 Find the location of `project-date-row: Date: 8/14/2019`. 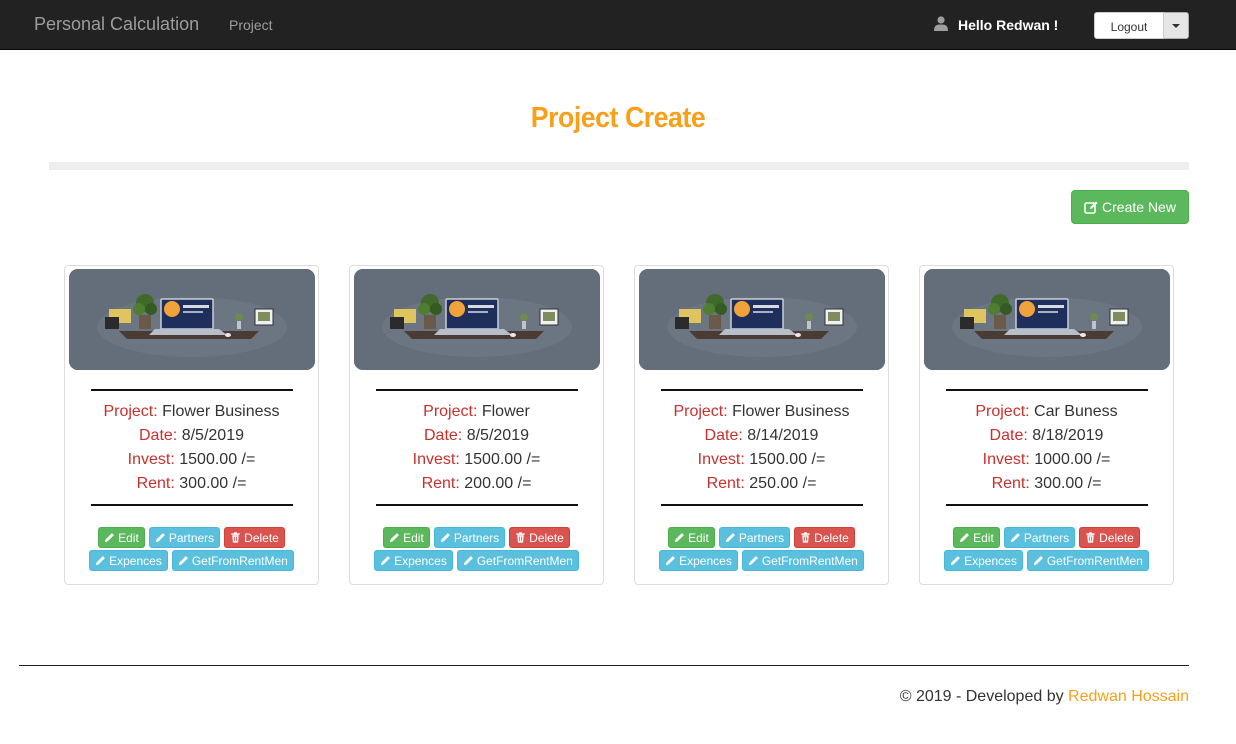

project-date-row: Date: 8/14/2019 is located at coordinates (761, 436).